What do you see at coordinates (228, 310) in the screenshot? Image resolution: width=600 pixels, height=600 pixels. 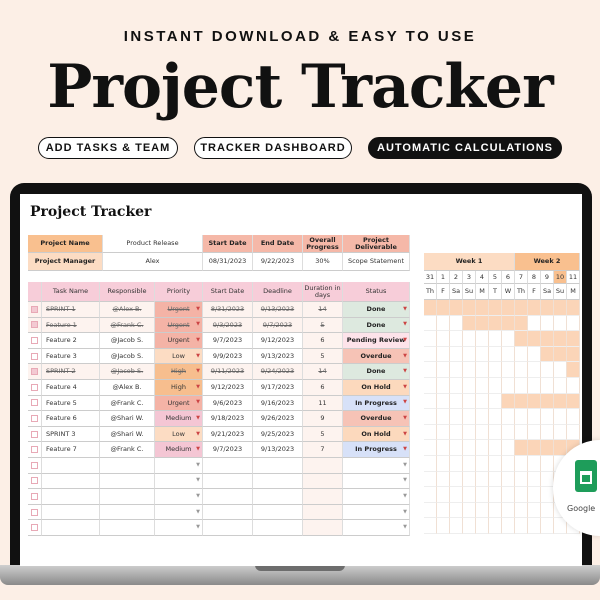 I see `task-start-date: 8/31/2023` at bounding box center [228, 310].